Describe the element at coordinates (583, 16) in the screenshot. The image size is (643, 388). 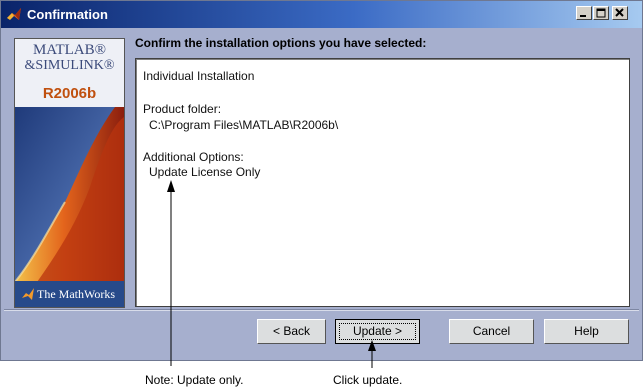
I see `minimize-icon` at that location.